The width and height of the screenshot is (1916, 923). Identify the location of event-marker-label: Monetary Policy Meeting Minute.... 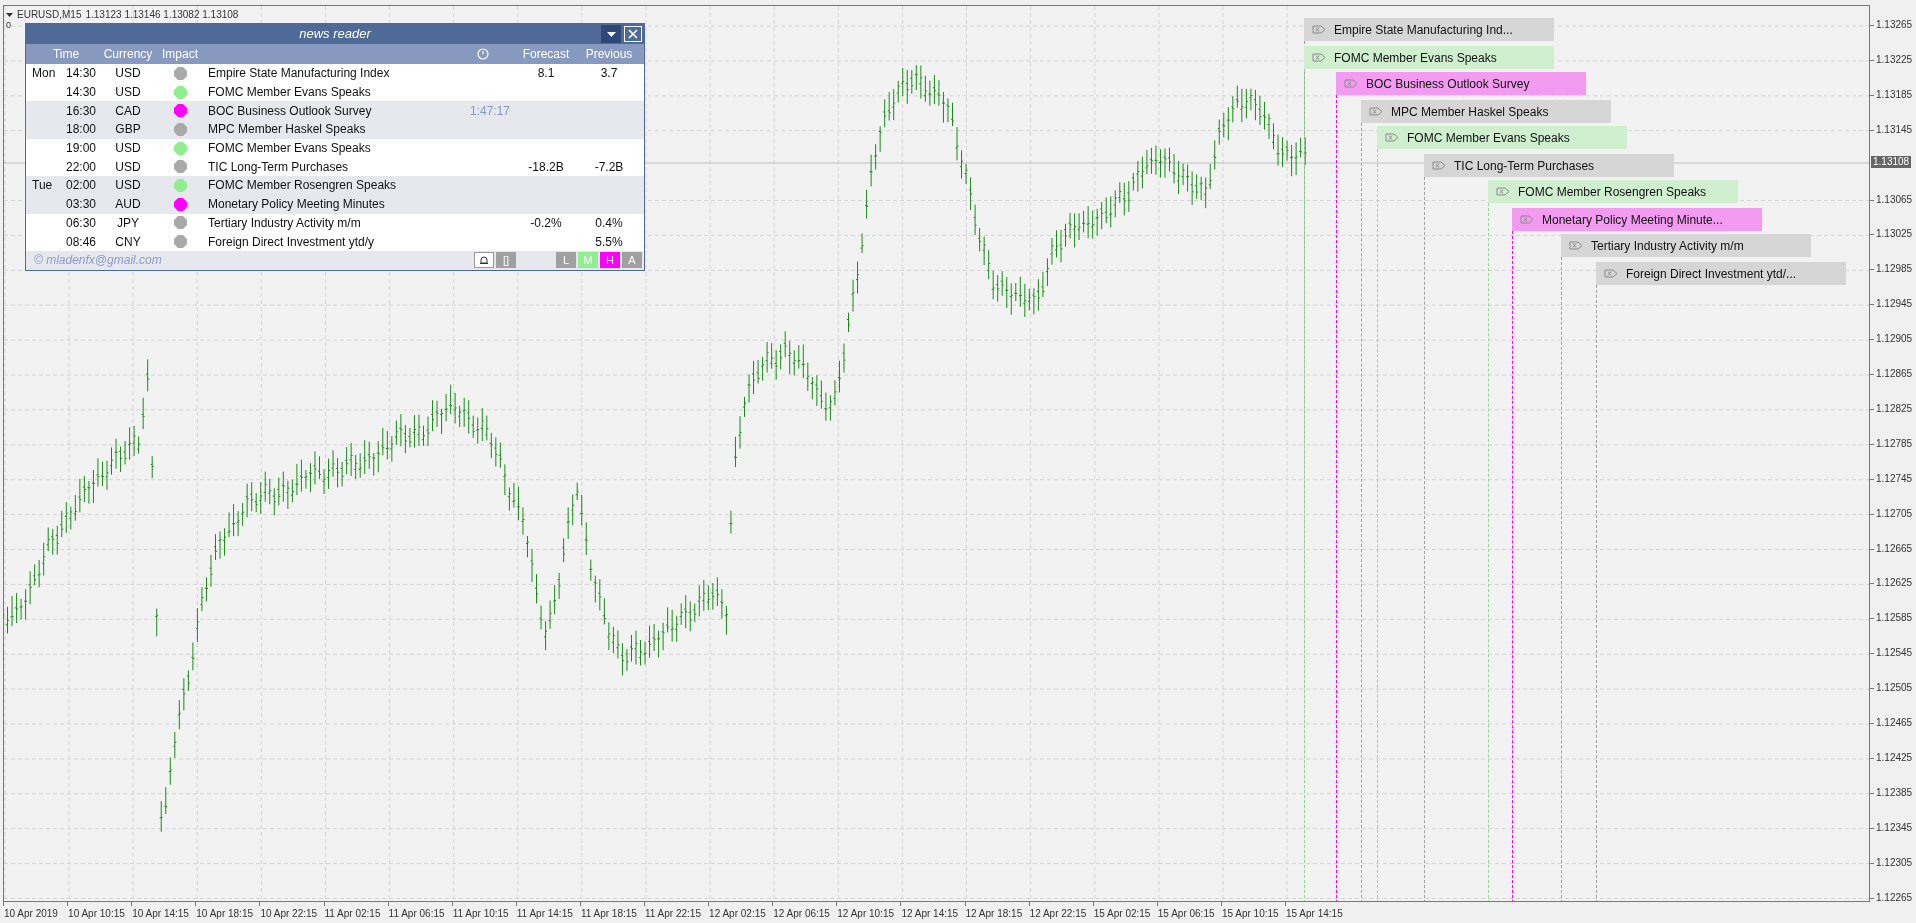
(1637, 219).